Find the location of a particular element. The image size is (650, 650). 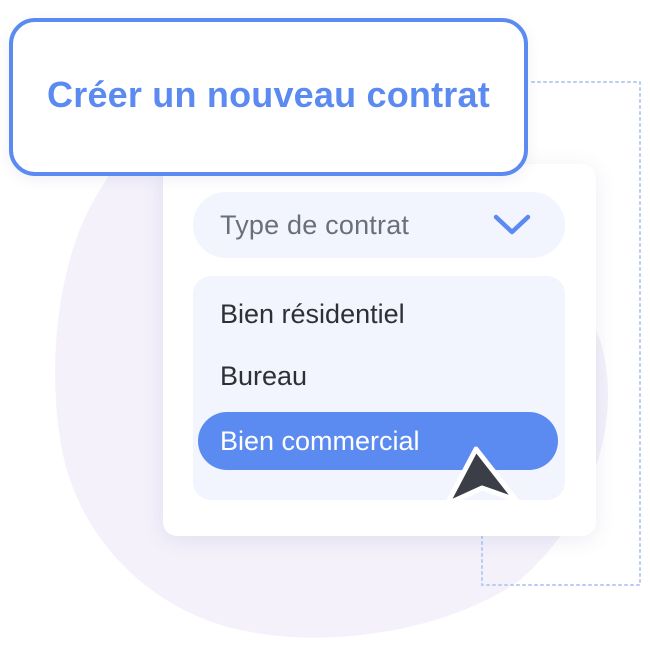

chevron-down-icon is located at coordinates (512, 225).